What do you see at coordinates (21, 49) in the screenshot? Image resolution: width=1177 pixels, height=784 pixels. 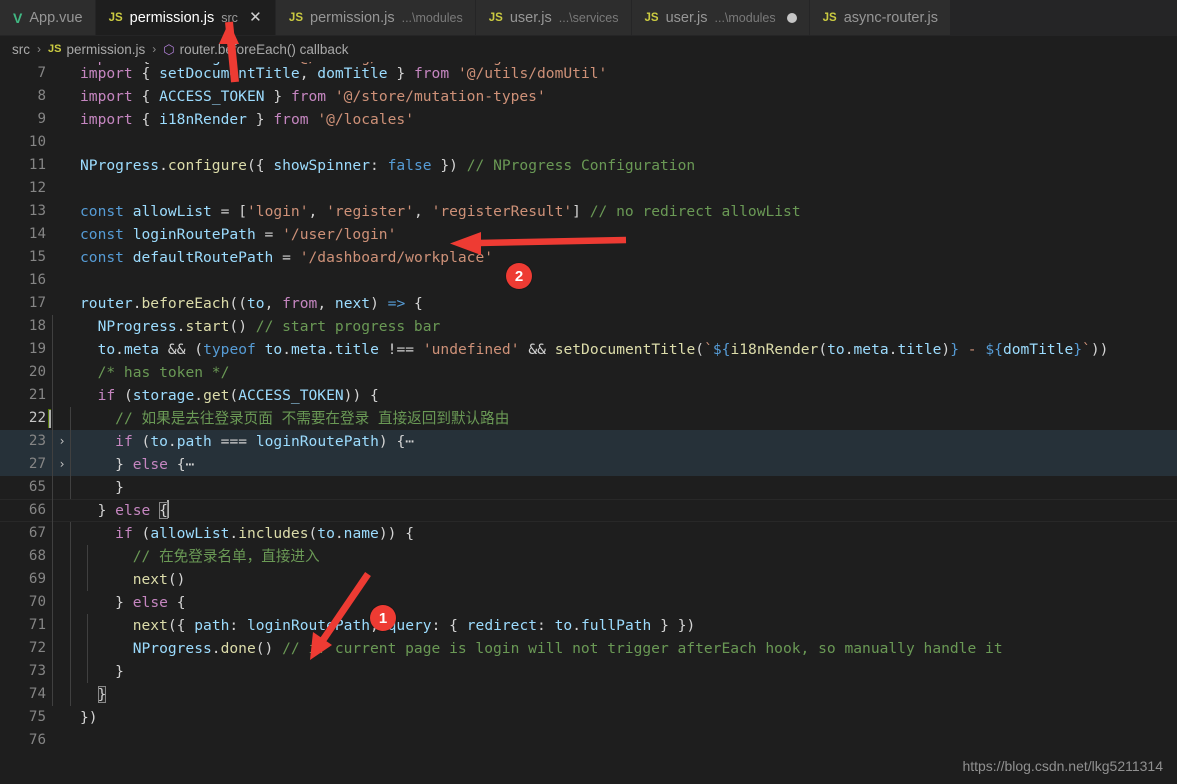 I see `breadcrumb-item: src` at bounding box center [21, 49].